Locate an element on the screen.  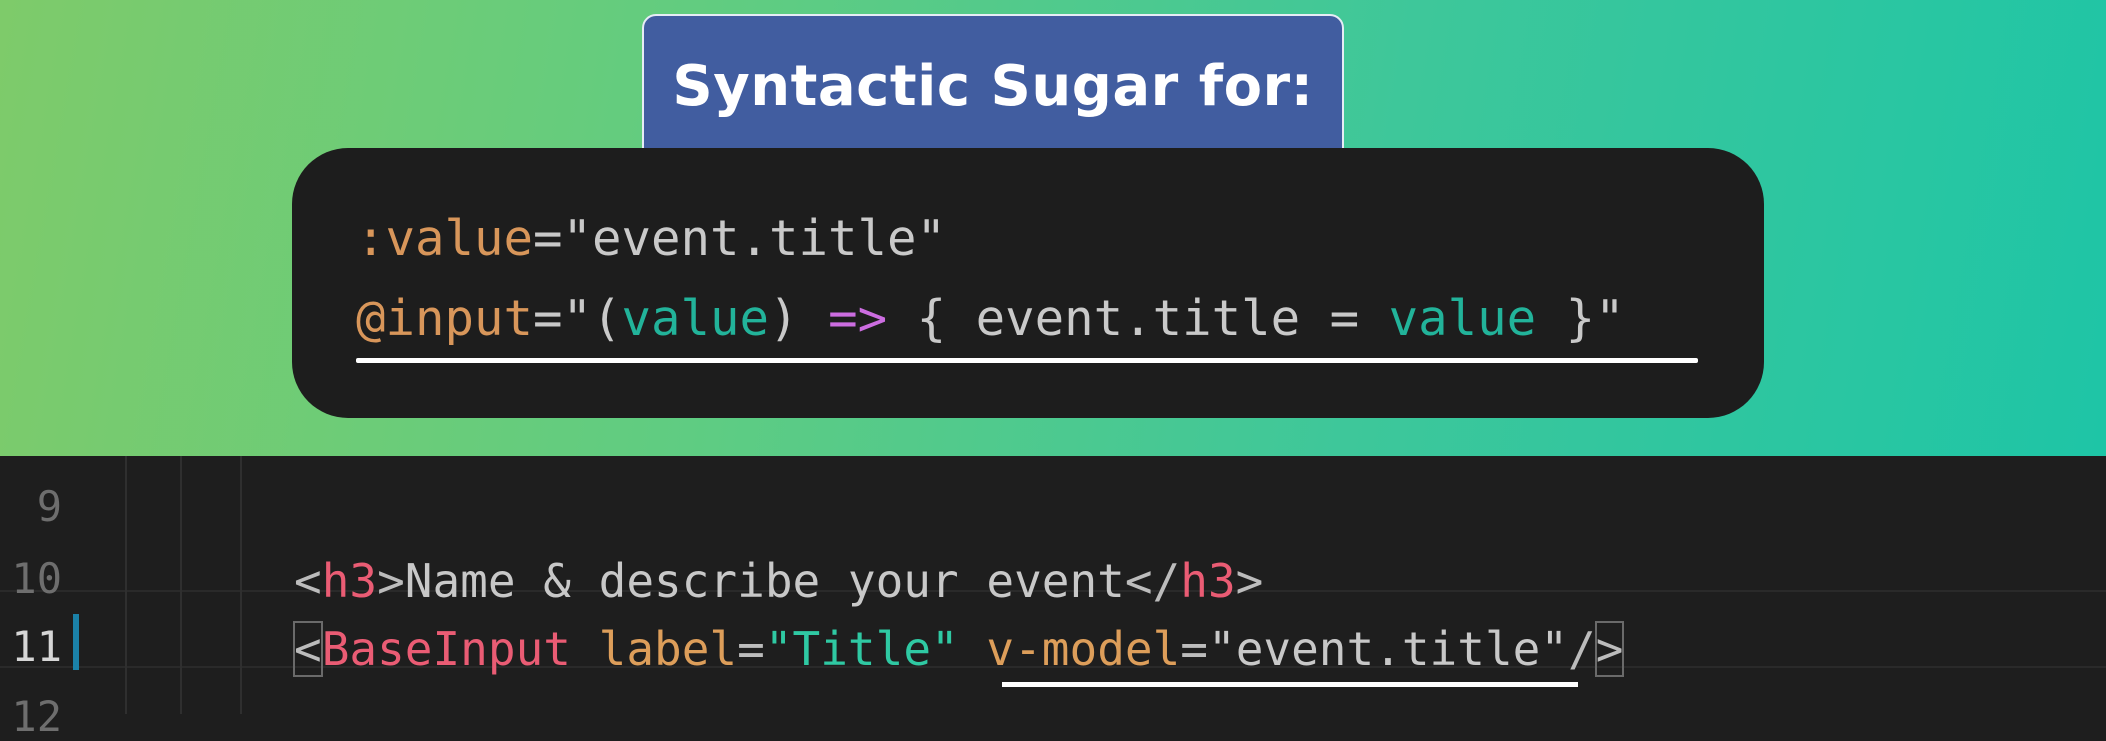
snippet-line-value: :value="event.title" is located at coordinates (651, 238).